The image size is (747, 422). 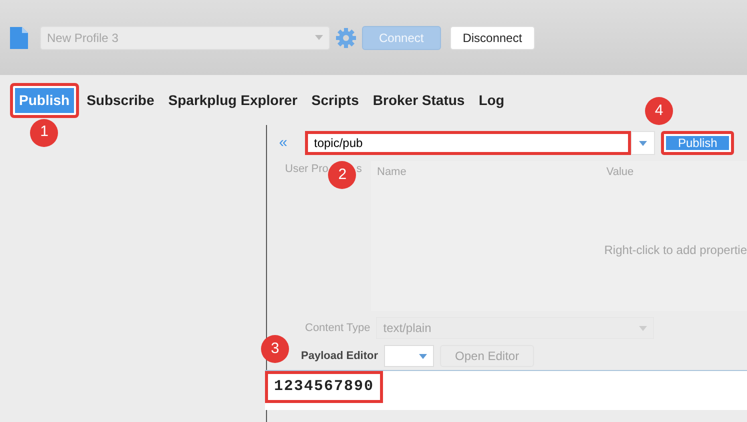 What do you see at coordinates (391, 172) in the screenshot?
I see `column-header: Name` at bounding box center [391, 172].